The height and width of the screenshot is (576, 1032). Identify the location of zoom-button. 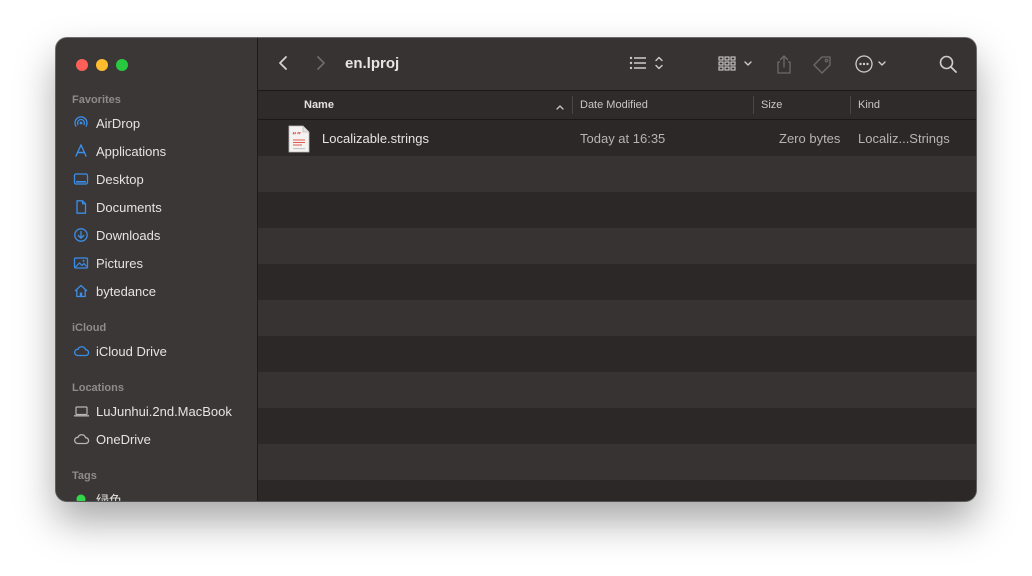
(122, 65).